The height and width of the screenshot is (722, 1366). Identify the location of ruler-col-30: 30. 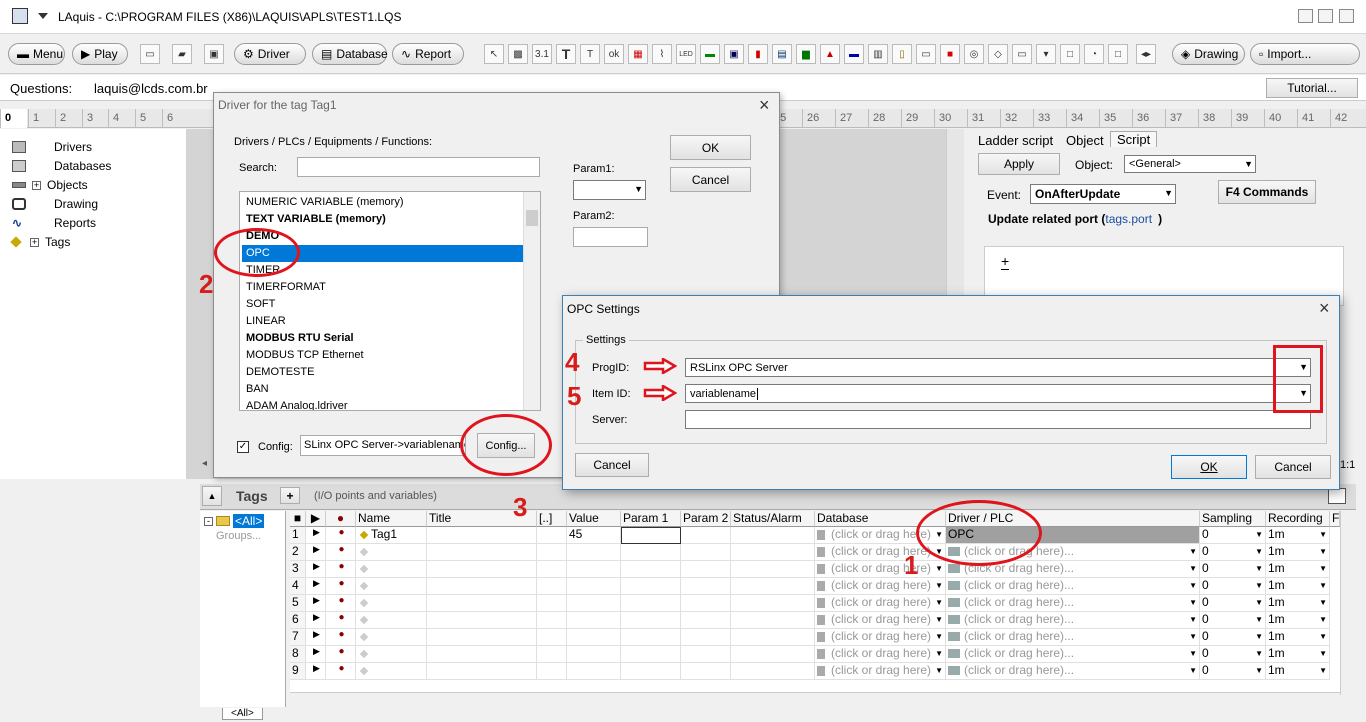
(947, 118).